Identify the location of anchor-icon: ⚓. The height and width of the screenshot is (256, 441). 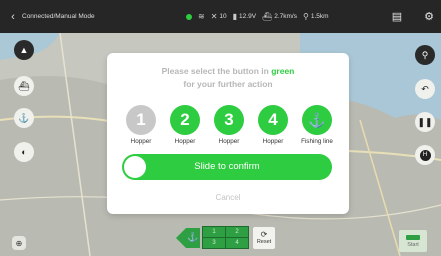
(24, 118).